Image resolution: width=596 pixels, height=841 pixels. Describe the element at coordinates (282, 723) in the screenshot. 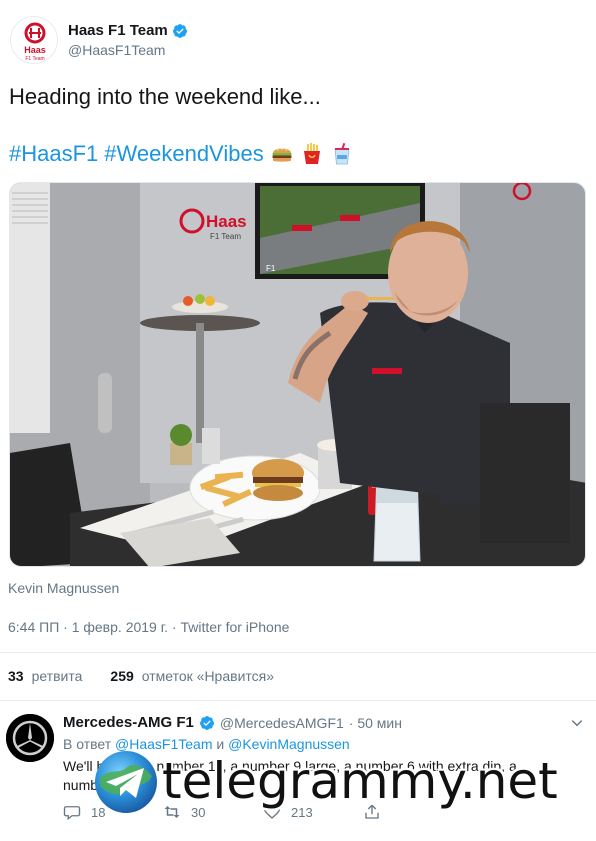

I see `reply-handle: @MercedesAMGF1` at that location.